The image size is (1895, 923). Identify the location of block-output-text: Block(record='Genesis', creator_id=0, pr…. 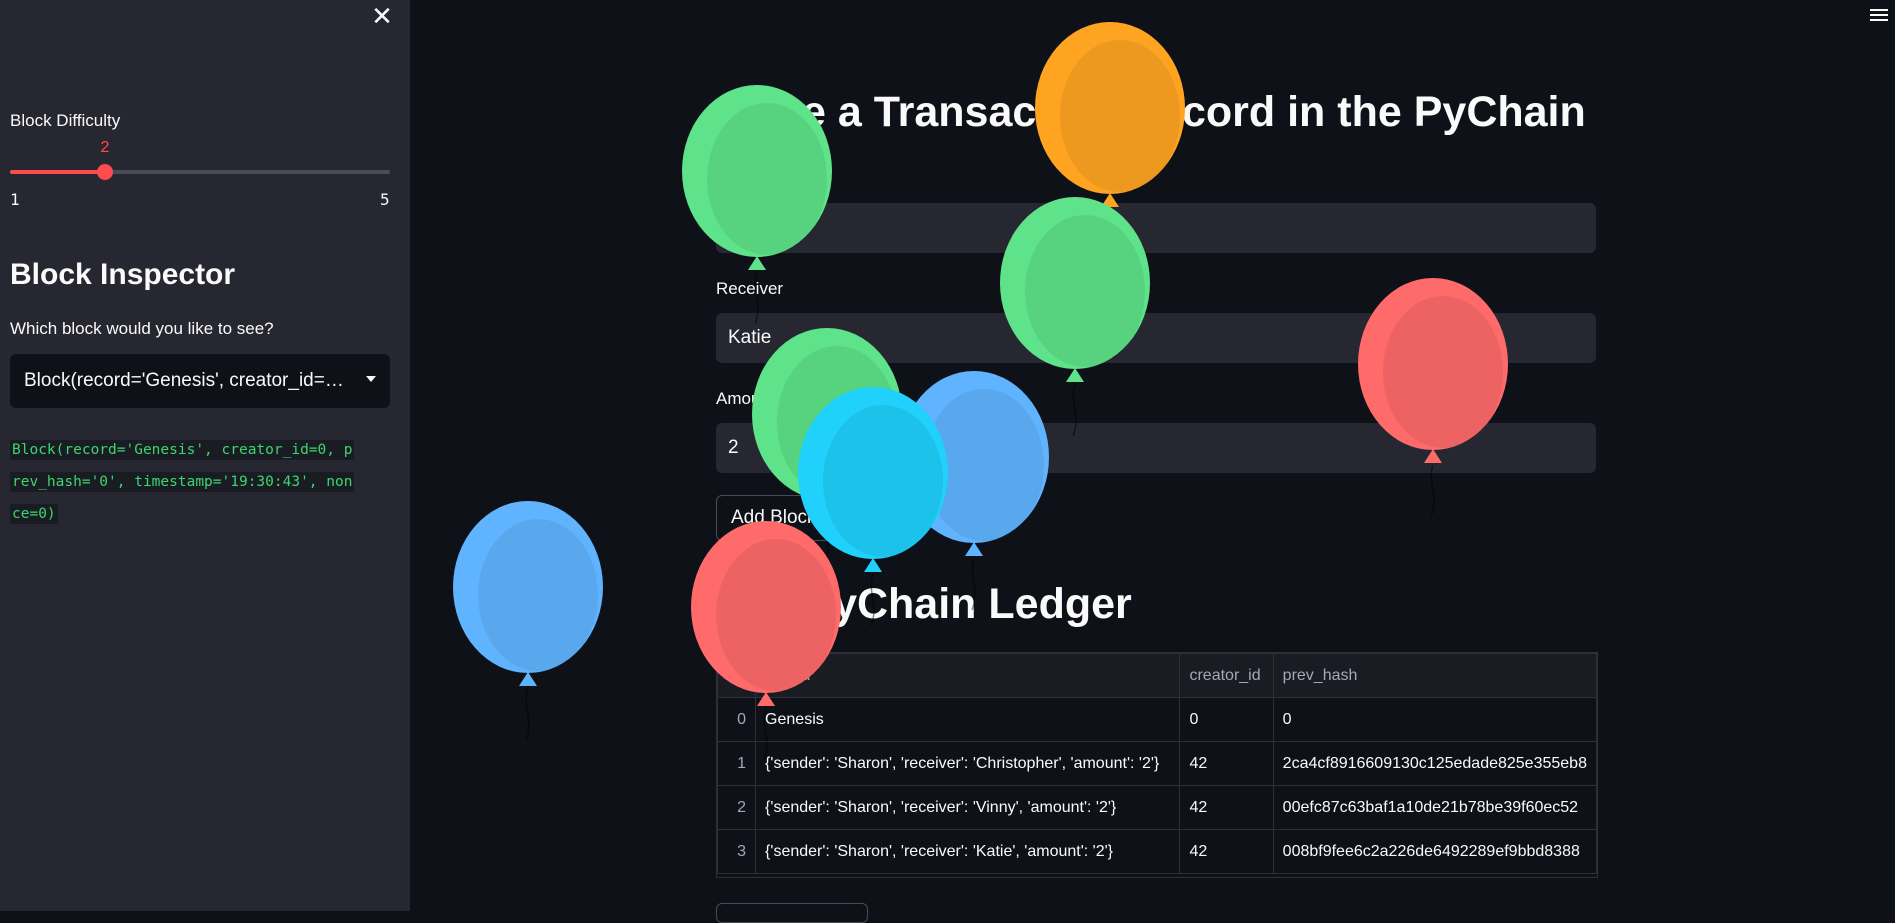
(182, 482).